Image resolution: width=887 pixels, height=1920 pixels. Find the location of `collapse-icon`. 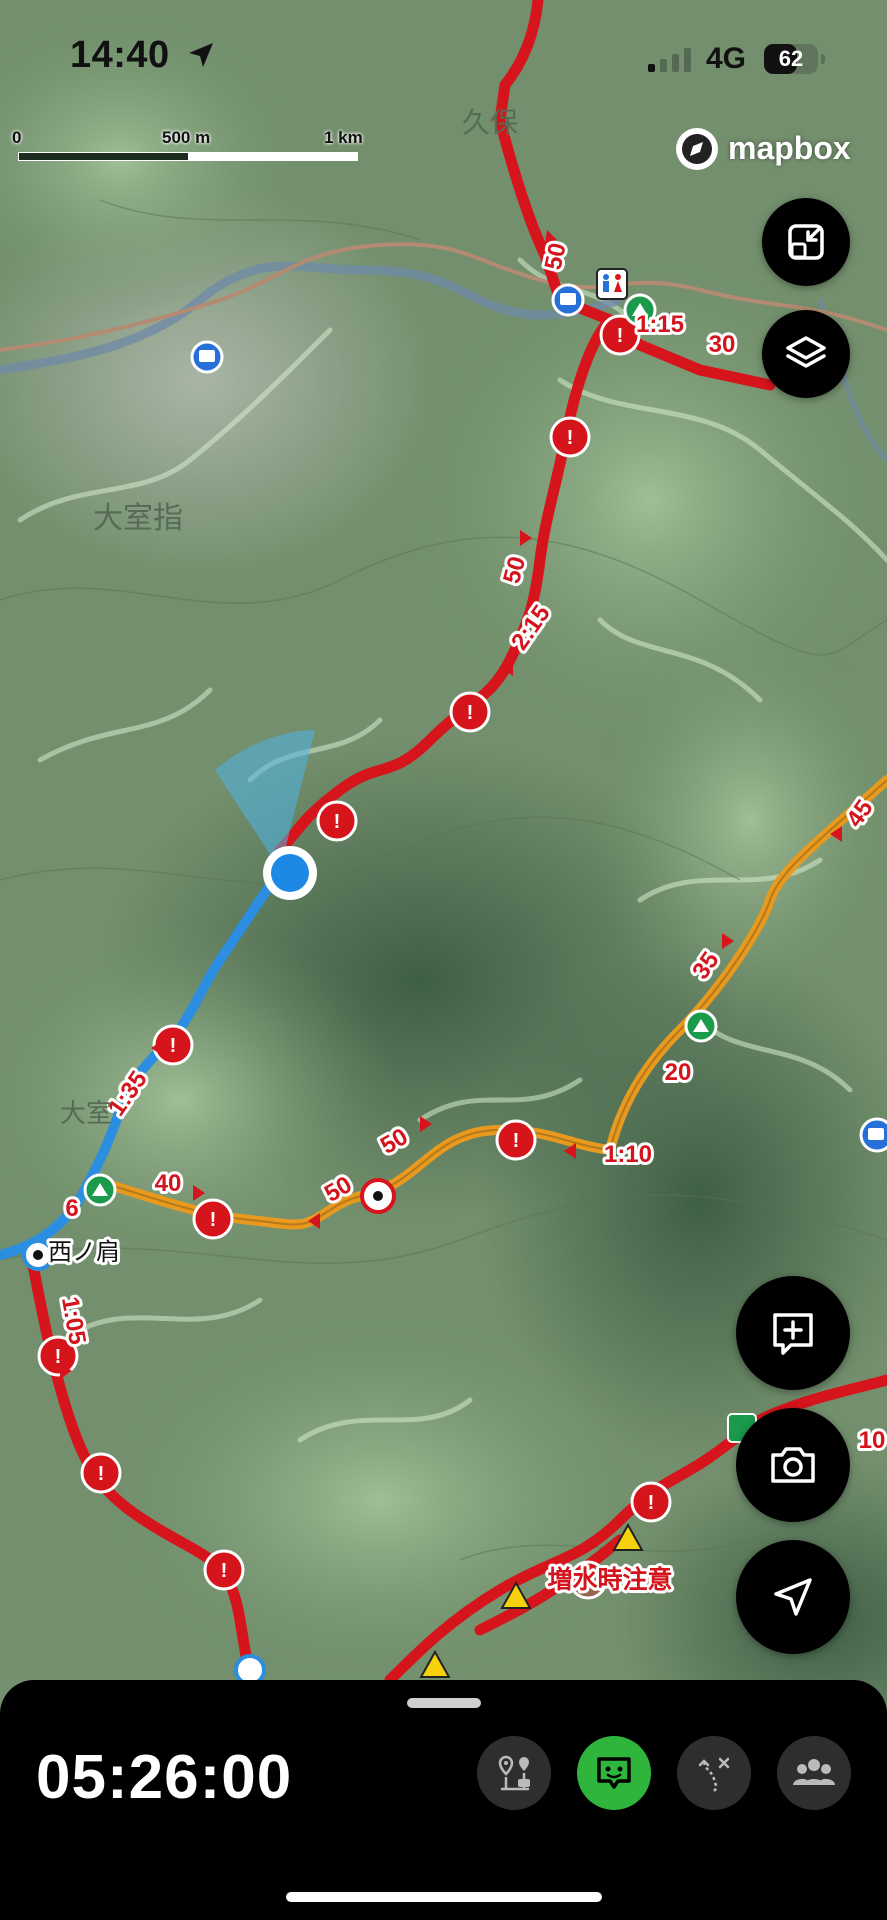

collapse-icon is located at coordinates (806, 242).